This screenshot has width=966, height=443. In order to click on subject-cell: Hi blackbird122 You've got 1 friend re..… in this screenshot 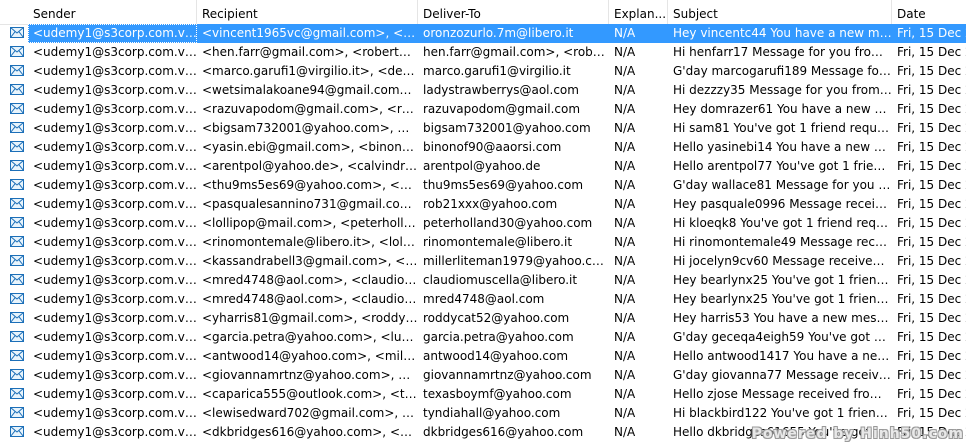, I will do `click(782, 413)`.